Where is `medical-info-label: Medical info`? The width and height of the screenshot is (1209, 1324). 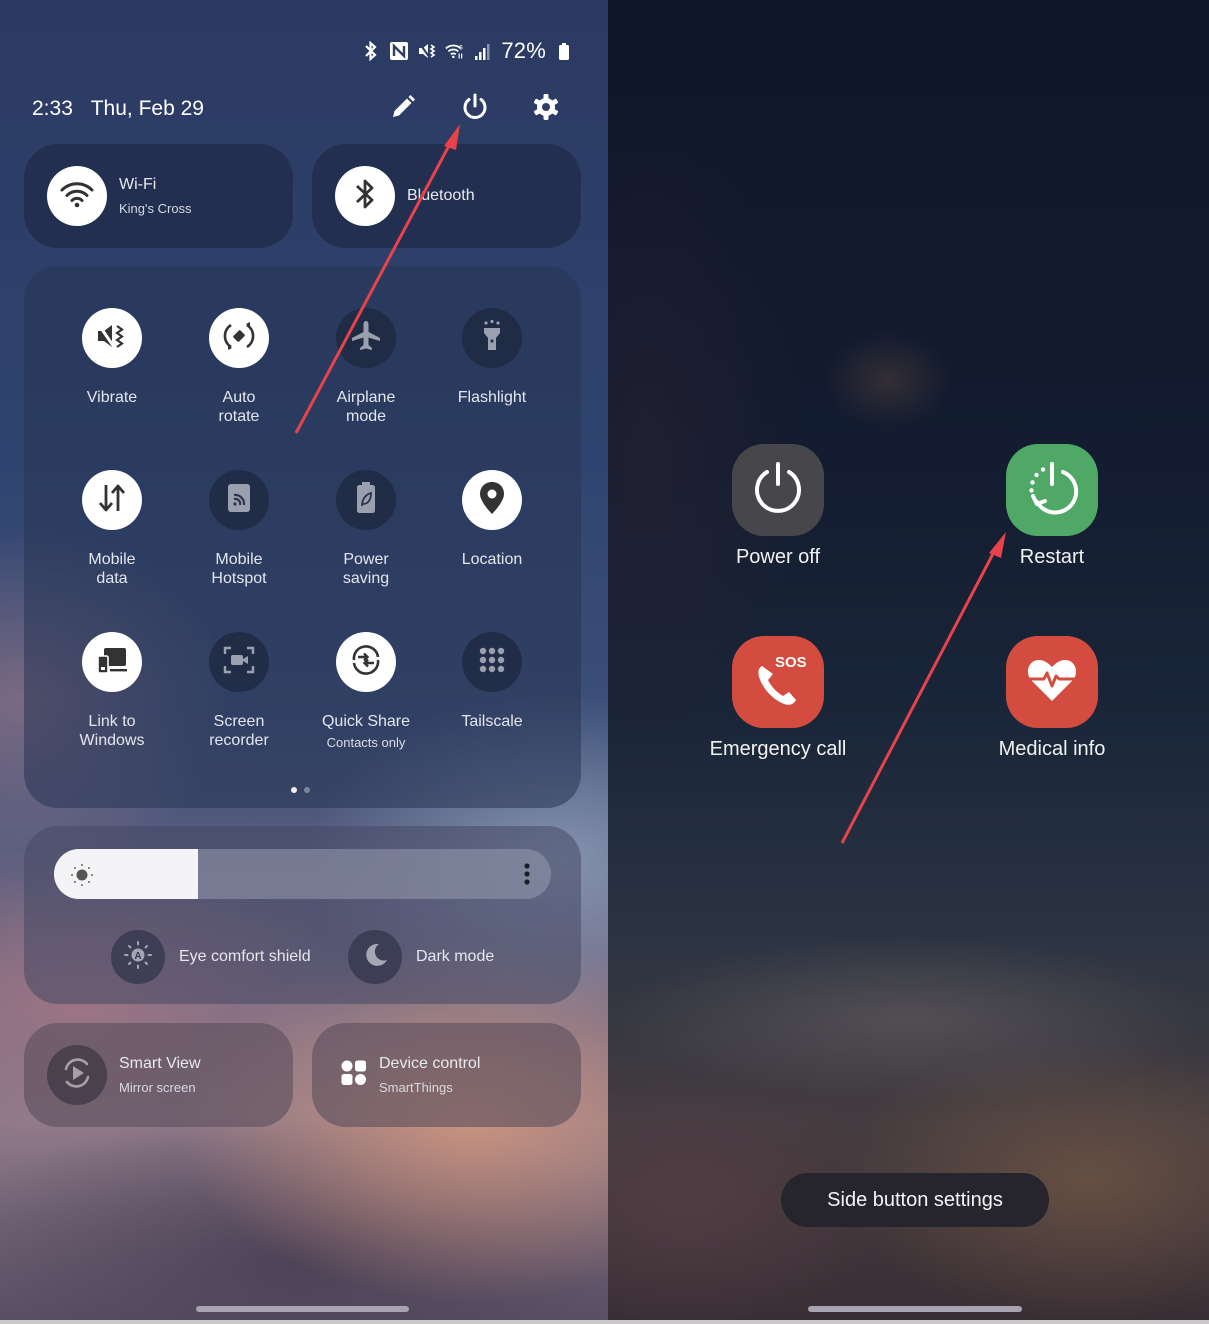
medical-info-label: Medical info is located at coordinates (1052, 749).